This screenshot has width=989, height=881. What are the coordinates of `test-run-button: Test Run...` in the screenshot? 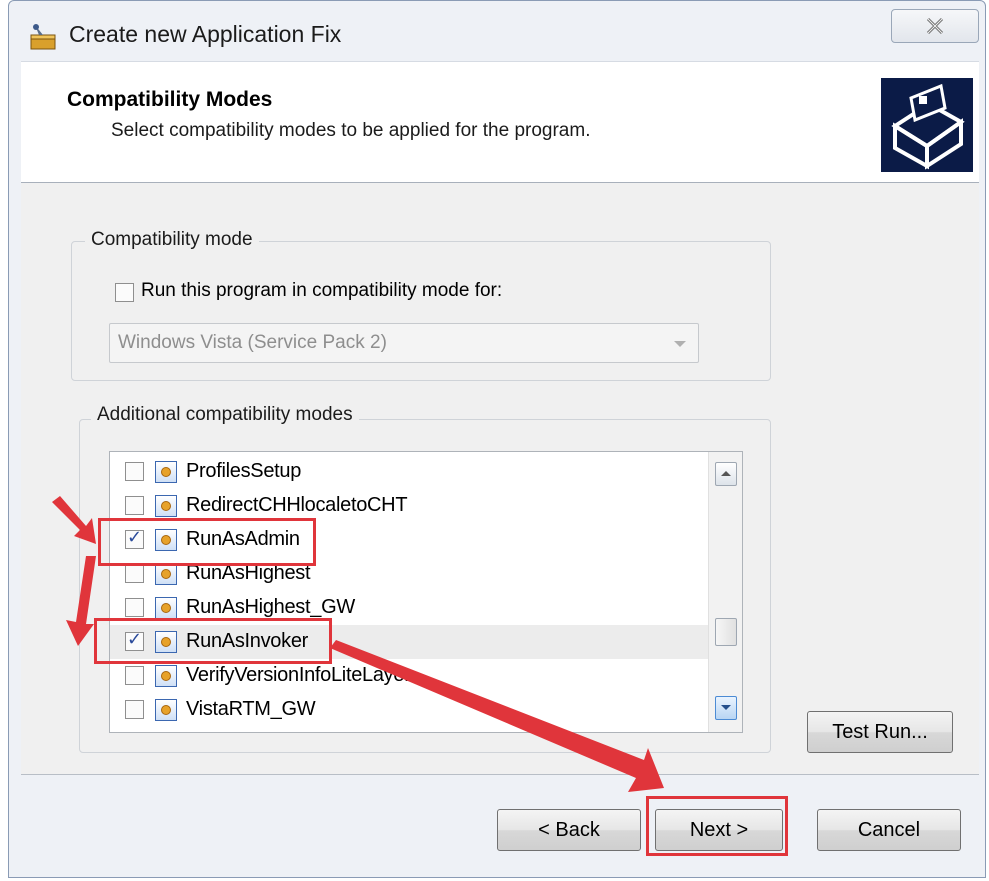 It's located at (880, 732).